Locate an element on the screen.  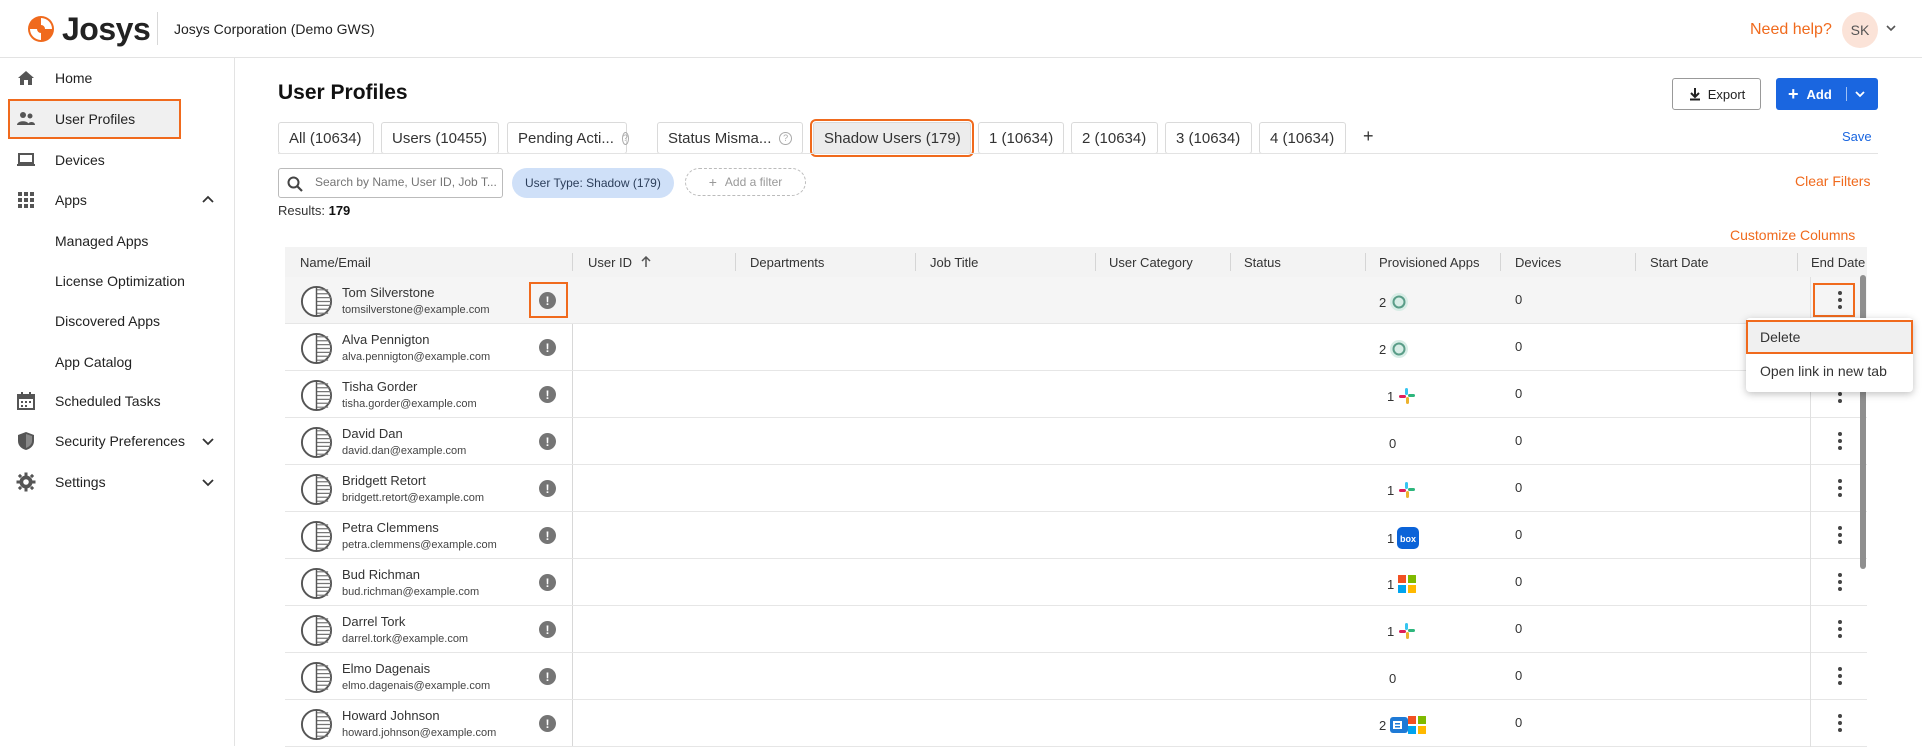
sidebar-item-home: Home is located at coordinates (117, 78).